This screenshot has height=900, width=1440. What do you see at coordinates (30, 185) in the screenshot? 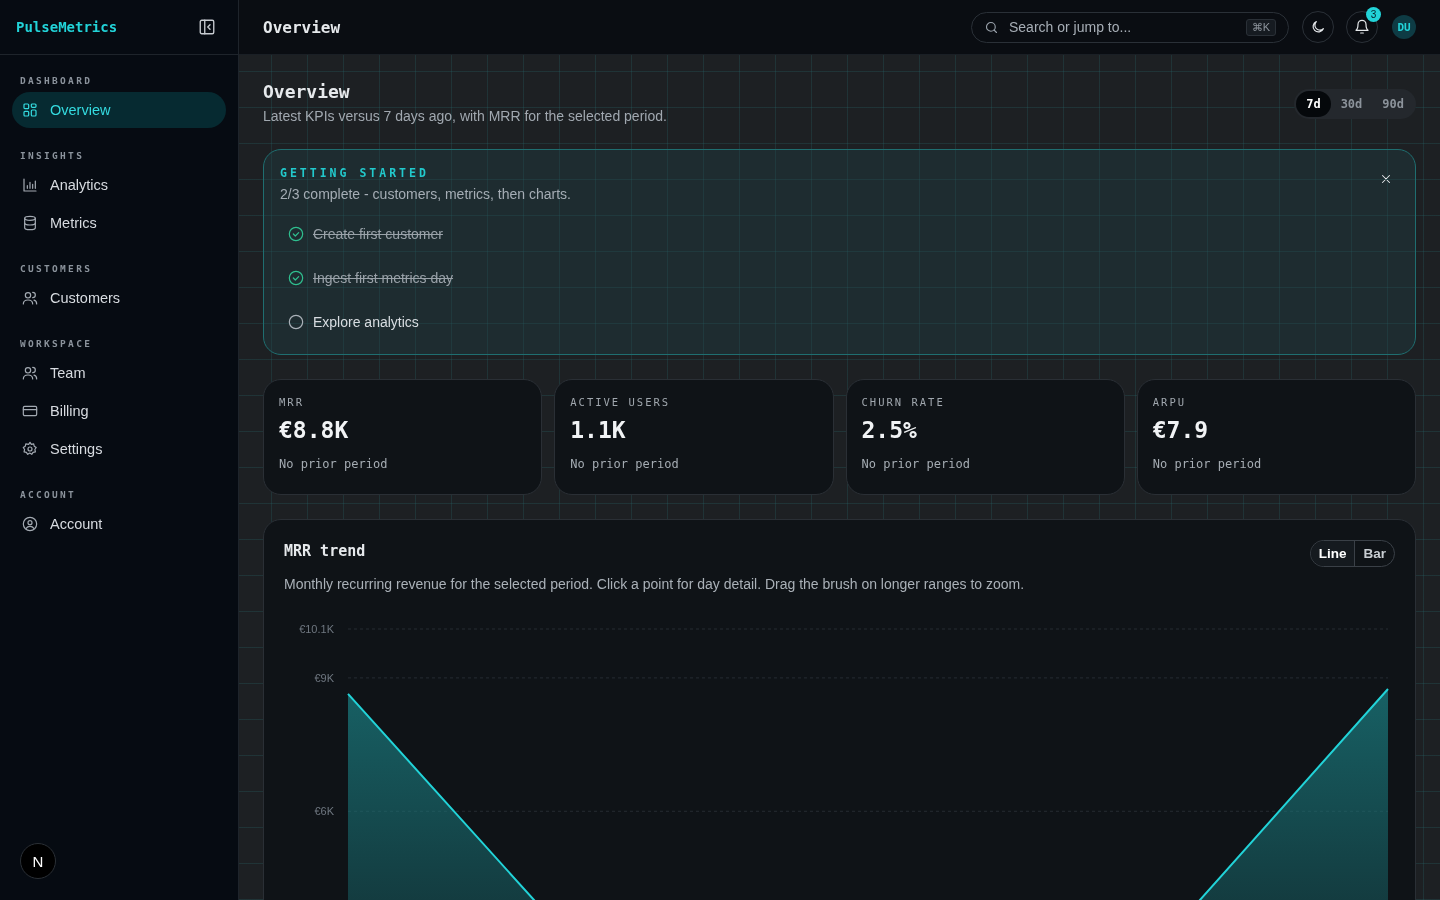
I see `bar-chart-icon` at bounding box center [30, 185].